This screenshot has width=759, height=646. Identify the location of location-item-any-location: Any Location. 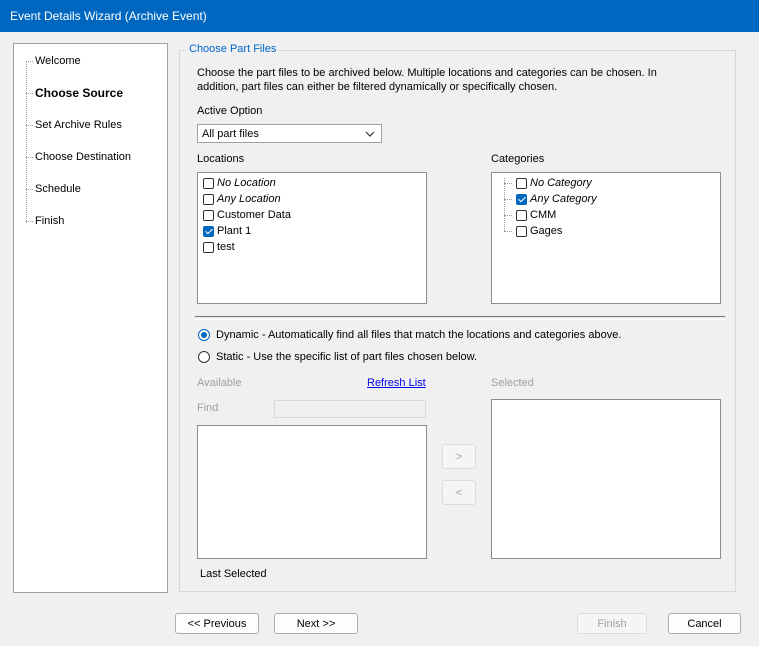
(242, 199).